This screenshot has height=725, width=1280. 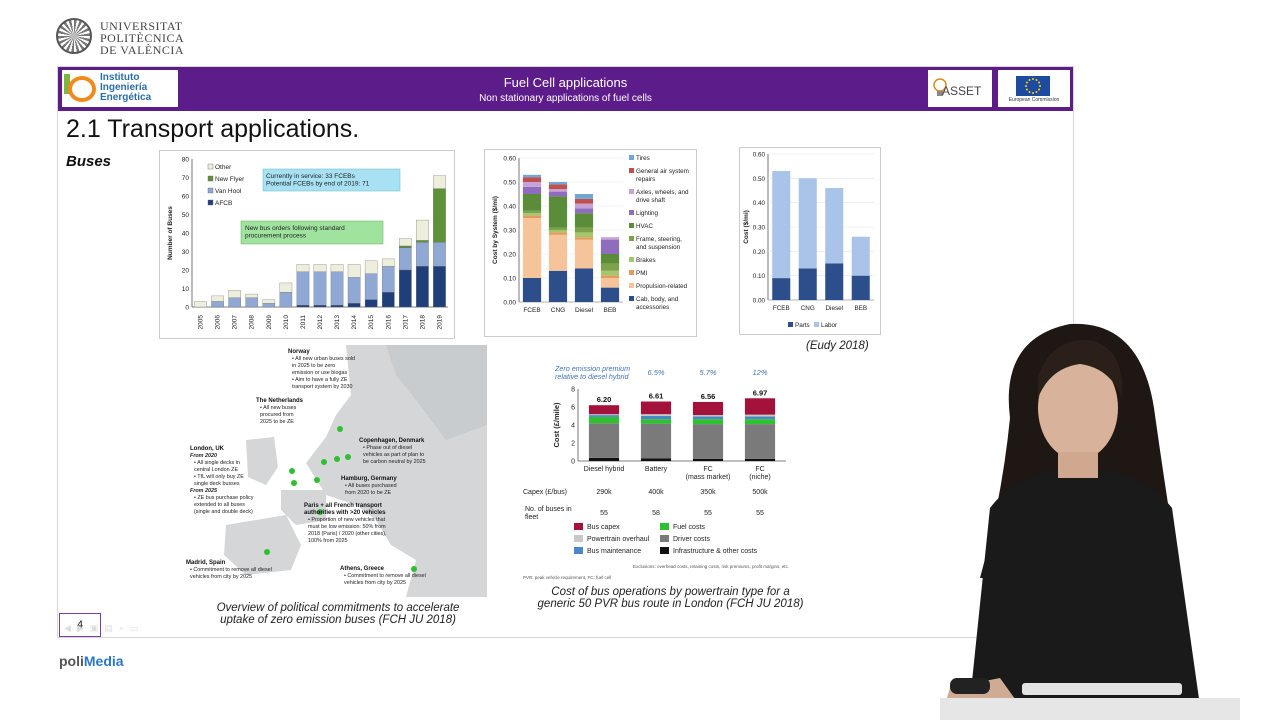 I want to click on asset-text: ASSET, so click(x=962, y=91).